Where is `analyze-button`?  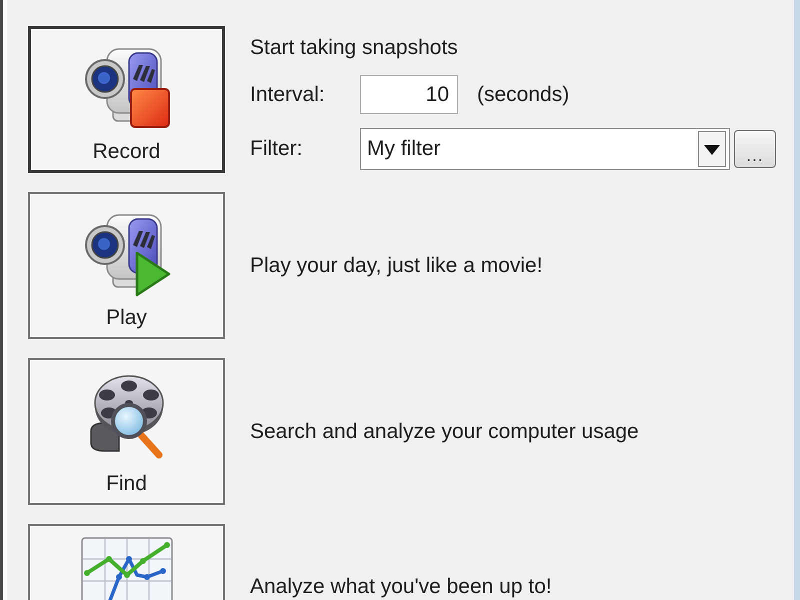
analyze-button is located at coordinates (126, 562).